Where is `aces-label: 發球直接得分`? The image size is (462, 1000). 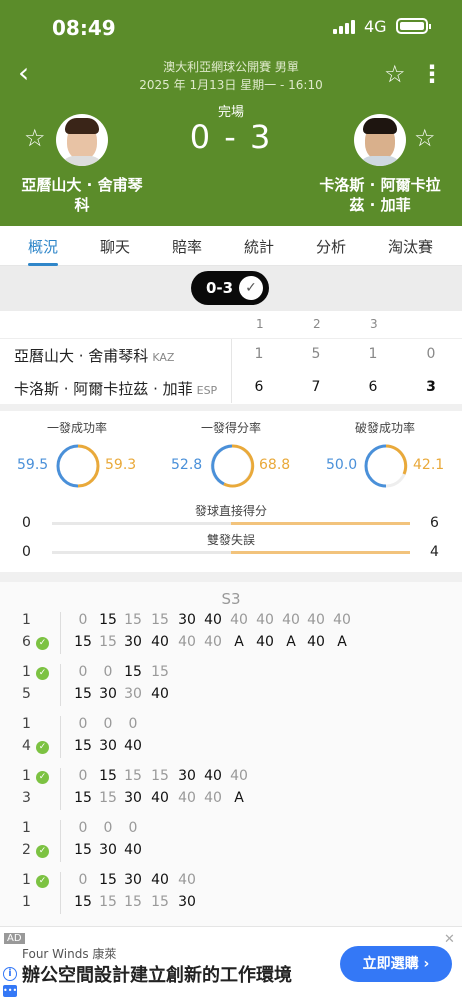 aces-label: 發球直接得分 is located at coordinates (230, 511).